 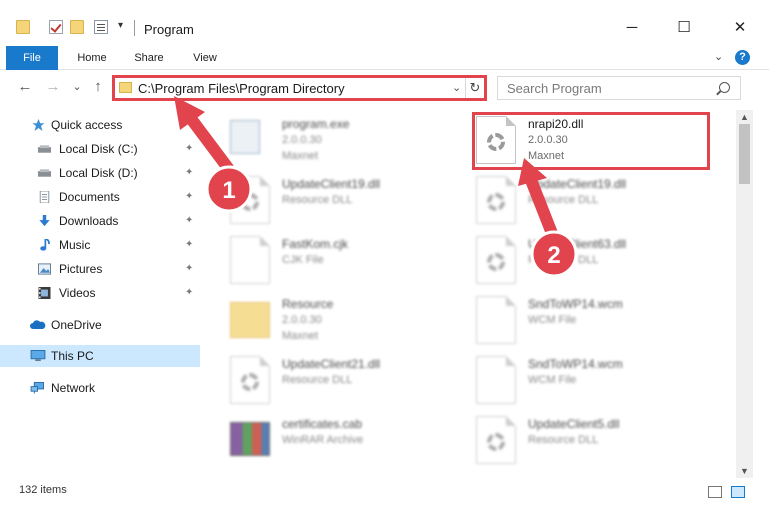 I want to click on sidebar-item-videos: Videos ✦, so click(x=100, y=293).